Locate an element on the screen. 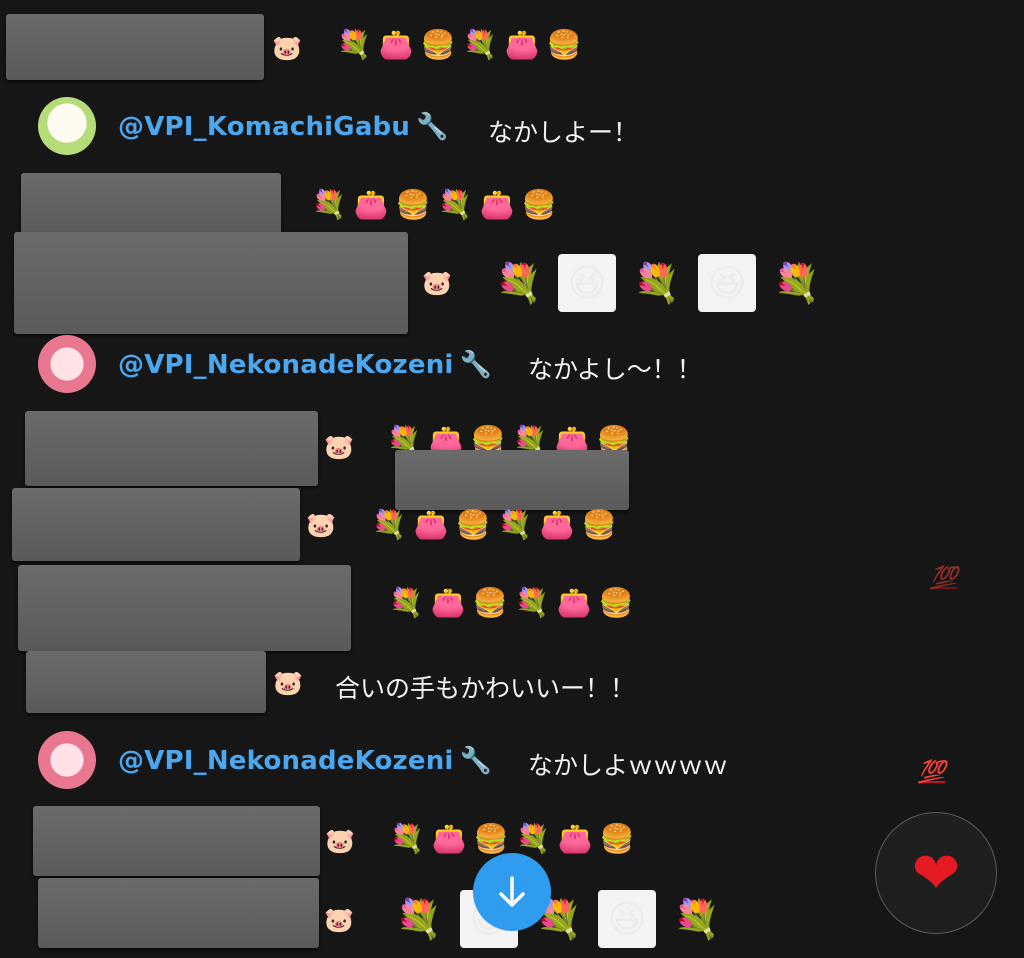 The height and width of the screenshot is (958, 1024). heart-icon: ❤ is located at coordinates (936, 873).